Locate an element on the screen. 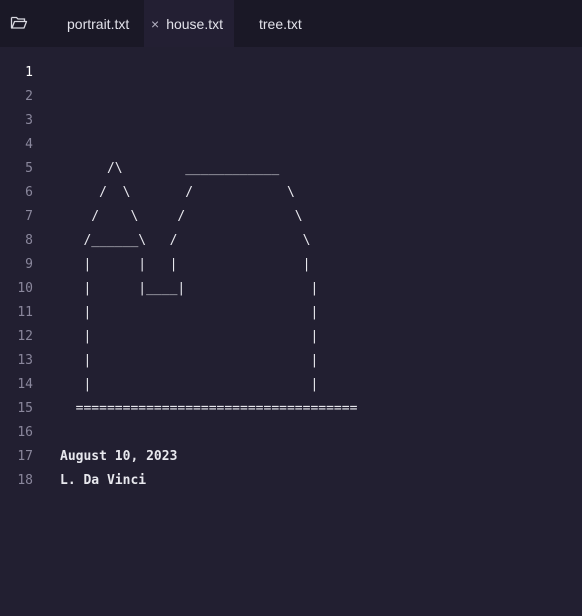  tab-tree: tree.txt is located at coordinates (279, 23).